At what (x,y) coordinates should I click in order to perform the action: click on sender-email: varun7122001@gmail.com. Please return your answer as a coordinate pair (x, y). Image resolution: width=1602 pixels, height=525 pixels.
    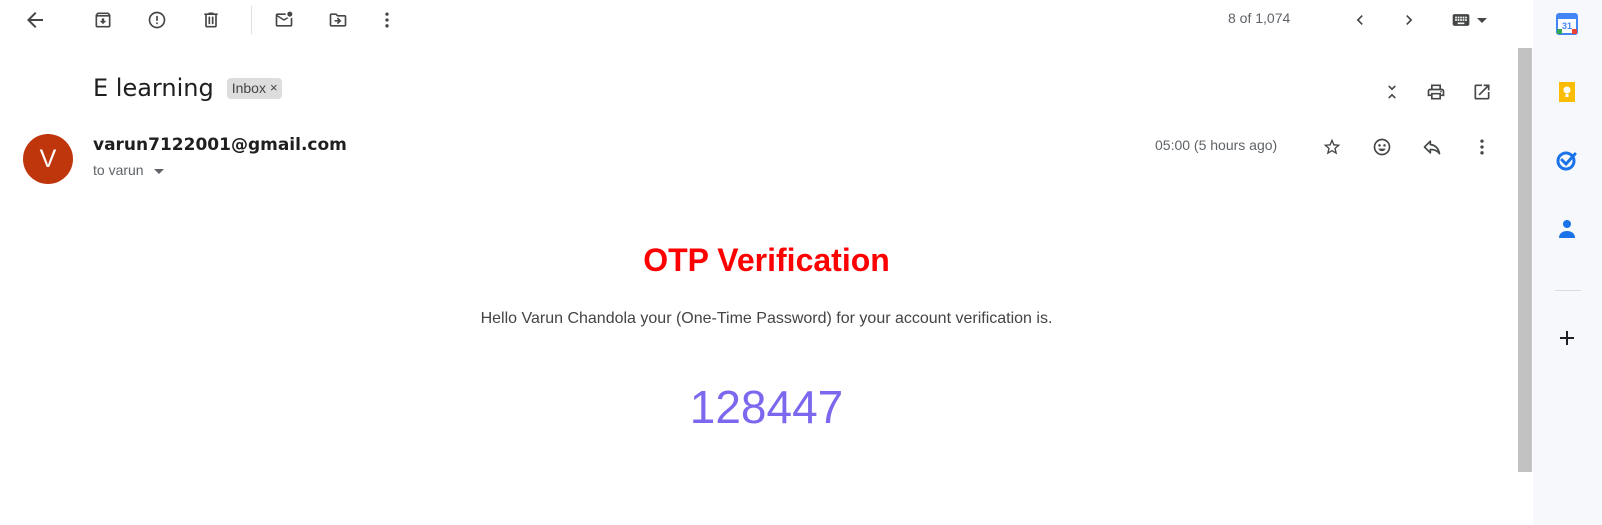
    Looking at the image, I should click on (220, 145).